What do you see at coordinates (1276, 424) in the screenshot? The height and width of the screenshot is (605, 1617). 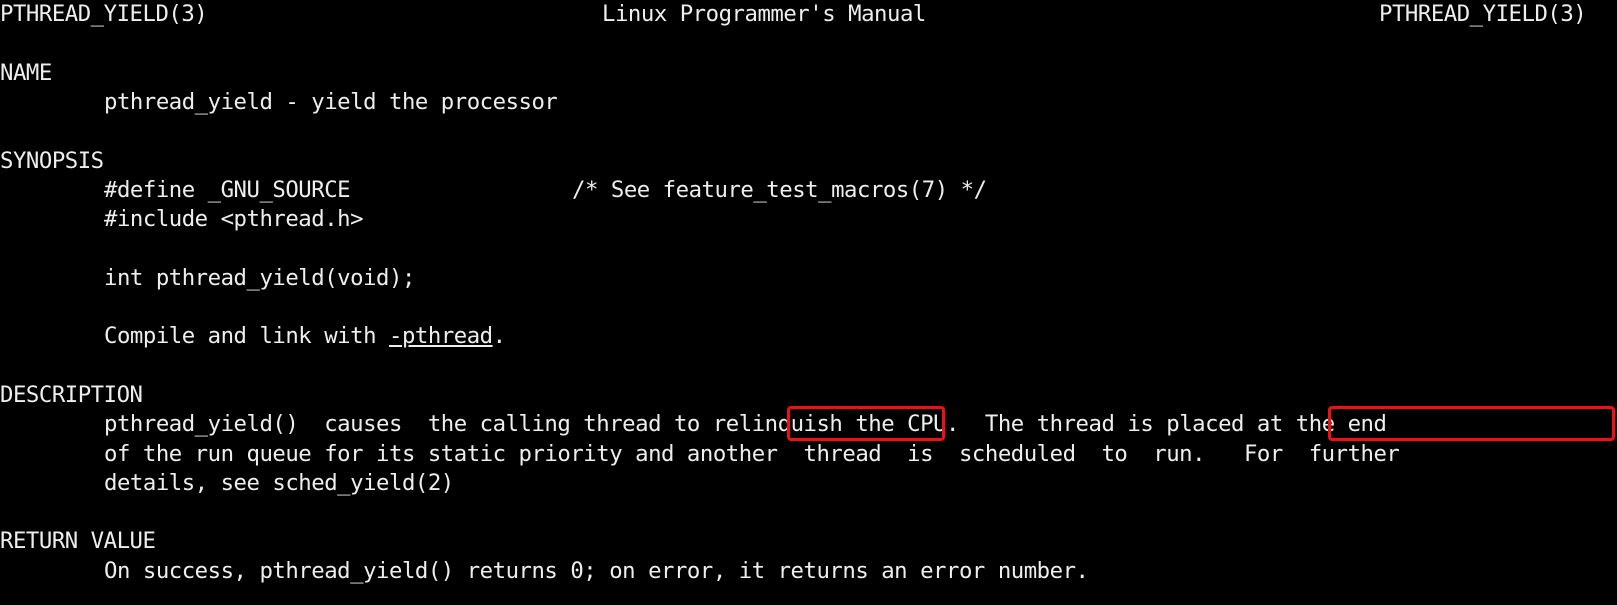 I see `highlighted-term-placed-at-the-end: placed at the end` at bounding box center [1276, 424].